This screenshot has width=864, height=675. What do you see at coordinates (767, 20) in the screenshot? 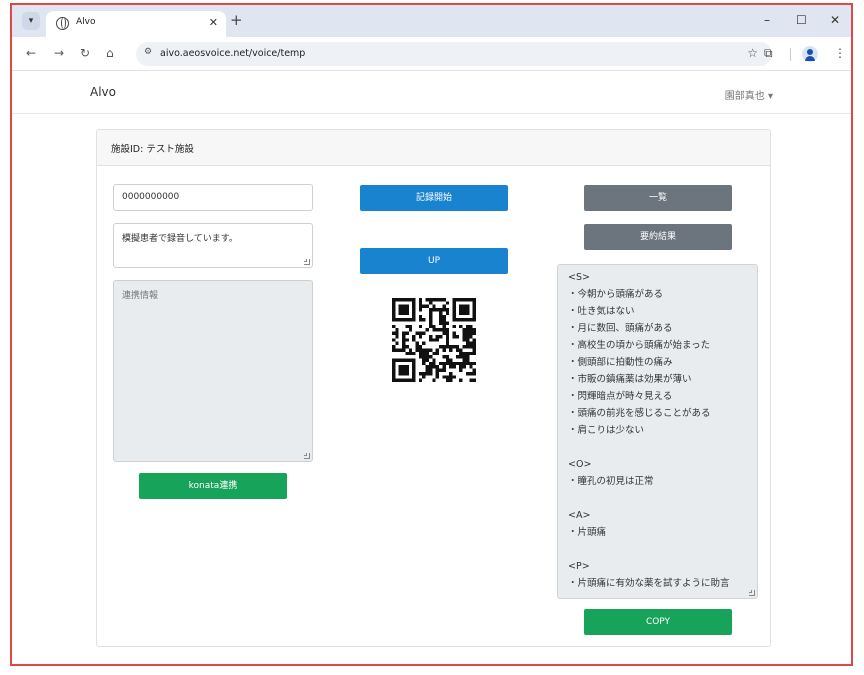
I see `minimize-icon: –` at bounding box center [767, 20].